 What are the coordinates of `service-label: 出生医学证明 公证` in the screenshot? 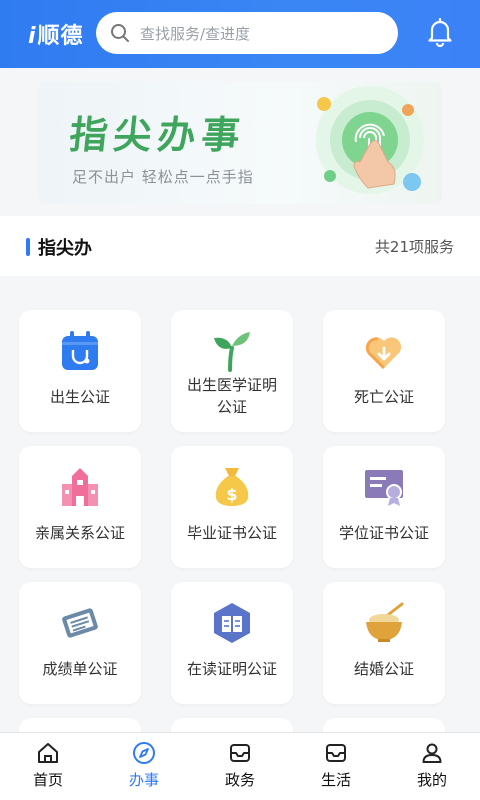 It's located at (231, 396).